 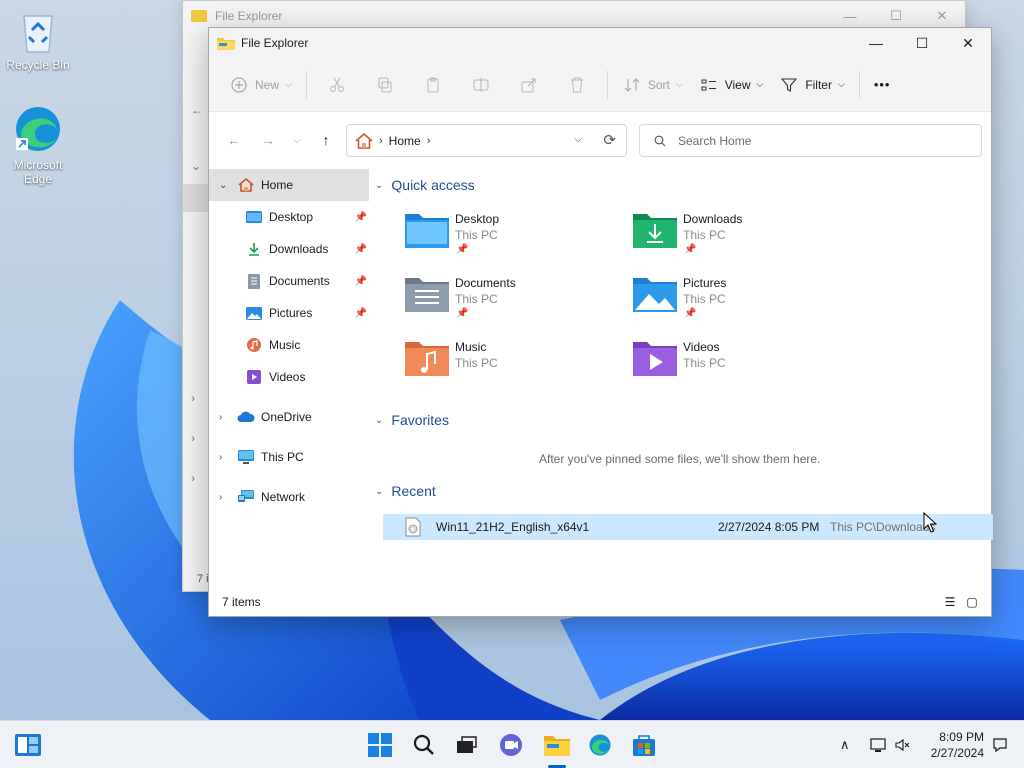 I want to click on desktop-icon-edge: Microsoft Edge, so click(x=38, y=145).